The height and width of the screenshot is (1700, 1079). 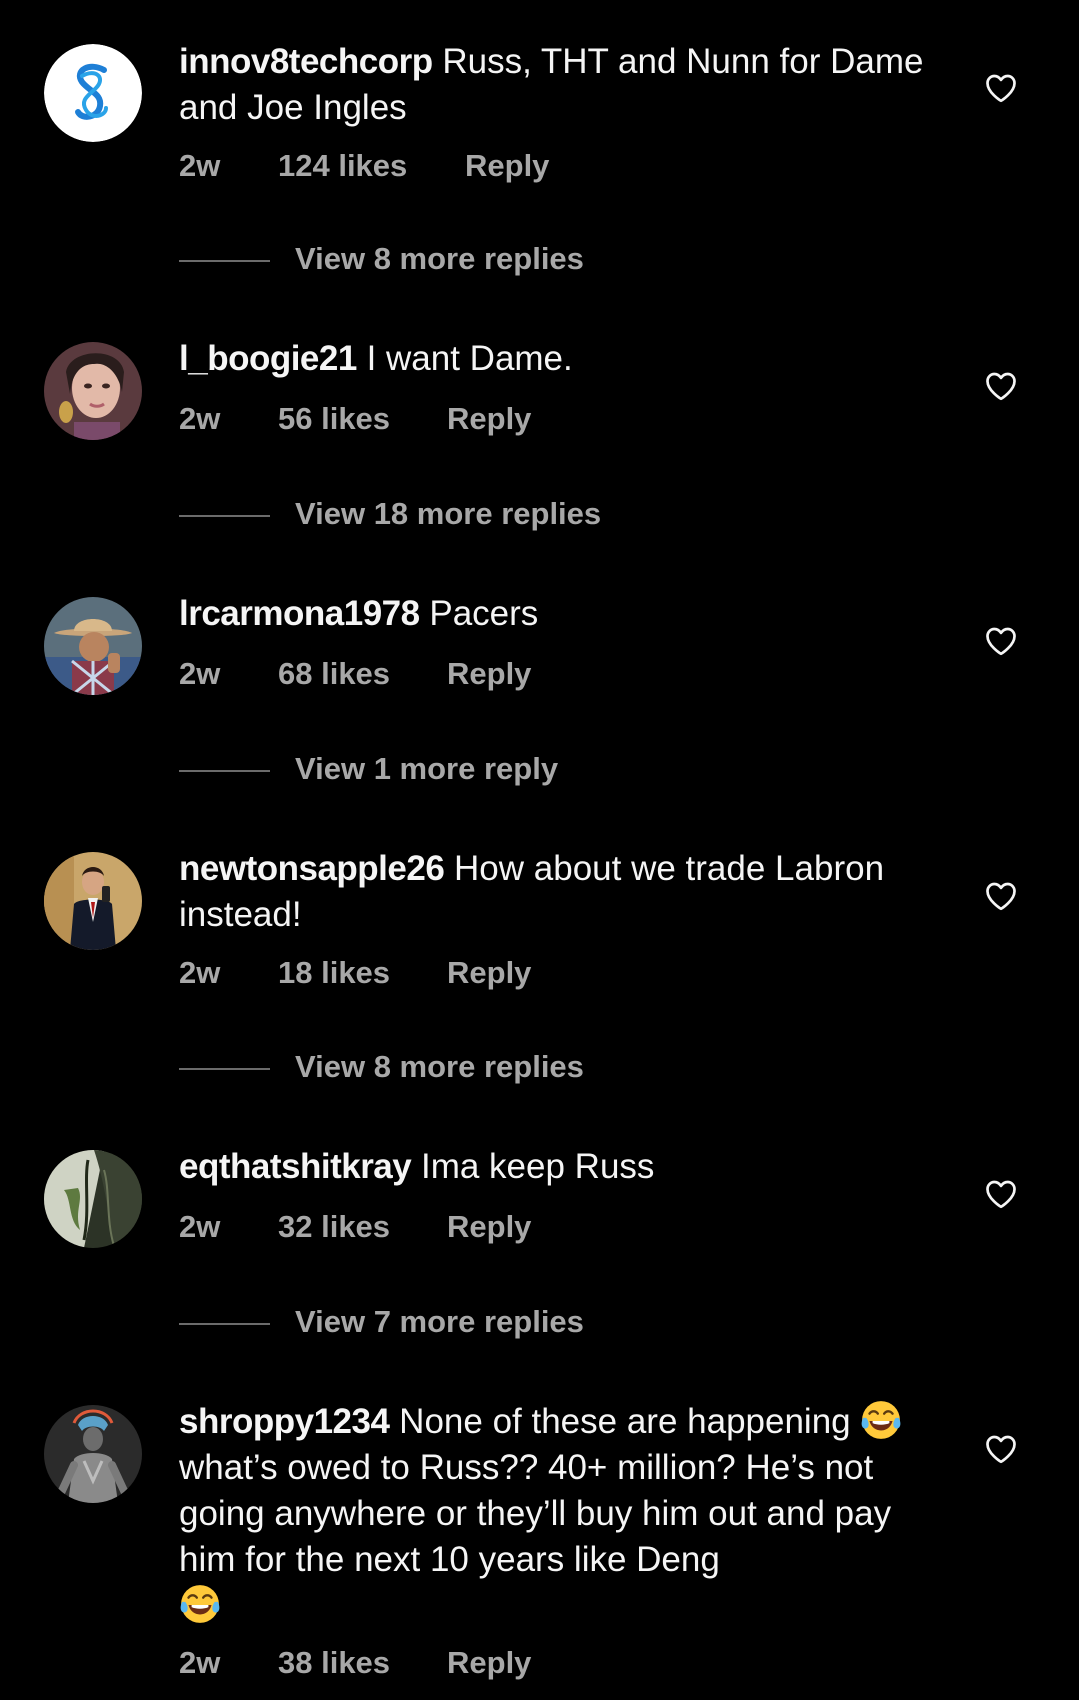 What do you see at coordinates (362, 1227) in the screenshot?
I see `like-count: 32 likes` at bounding box center [362, 1227].